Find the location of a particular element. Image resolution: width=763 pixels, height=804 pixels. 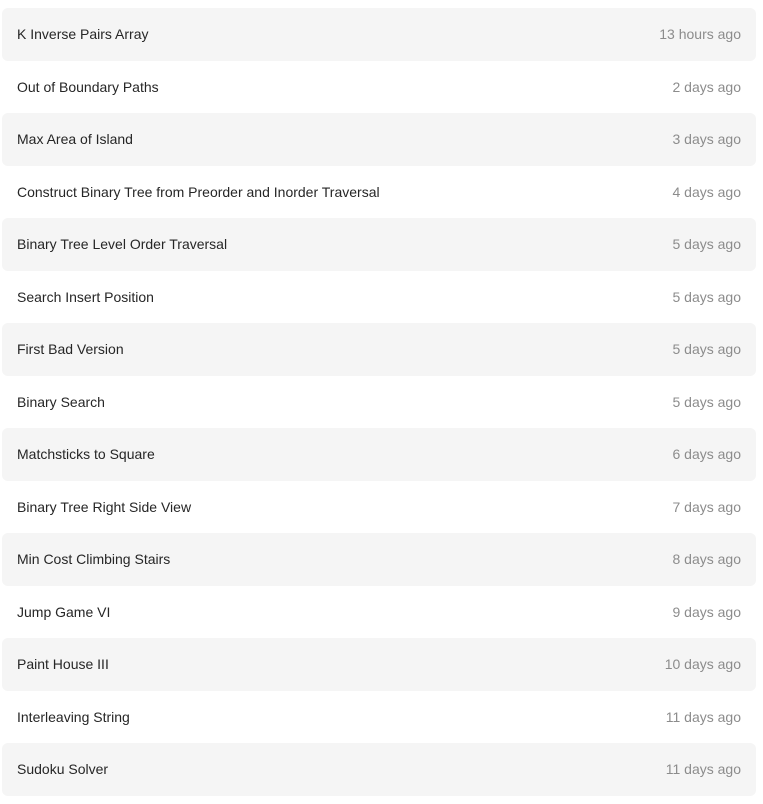

problem-title: Search Insert Position is located at coordinates (85, 296).